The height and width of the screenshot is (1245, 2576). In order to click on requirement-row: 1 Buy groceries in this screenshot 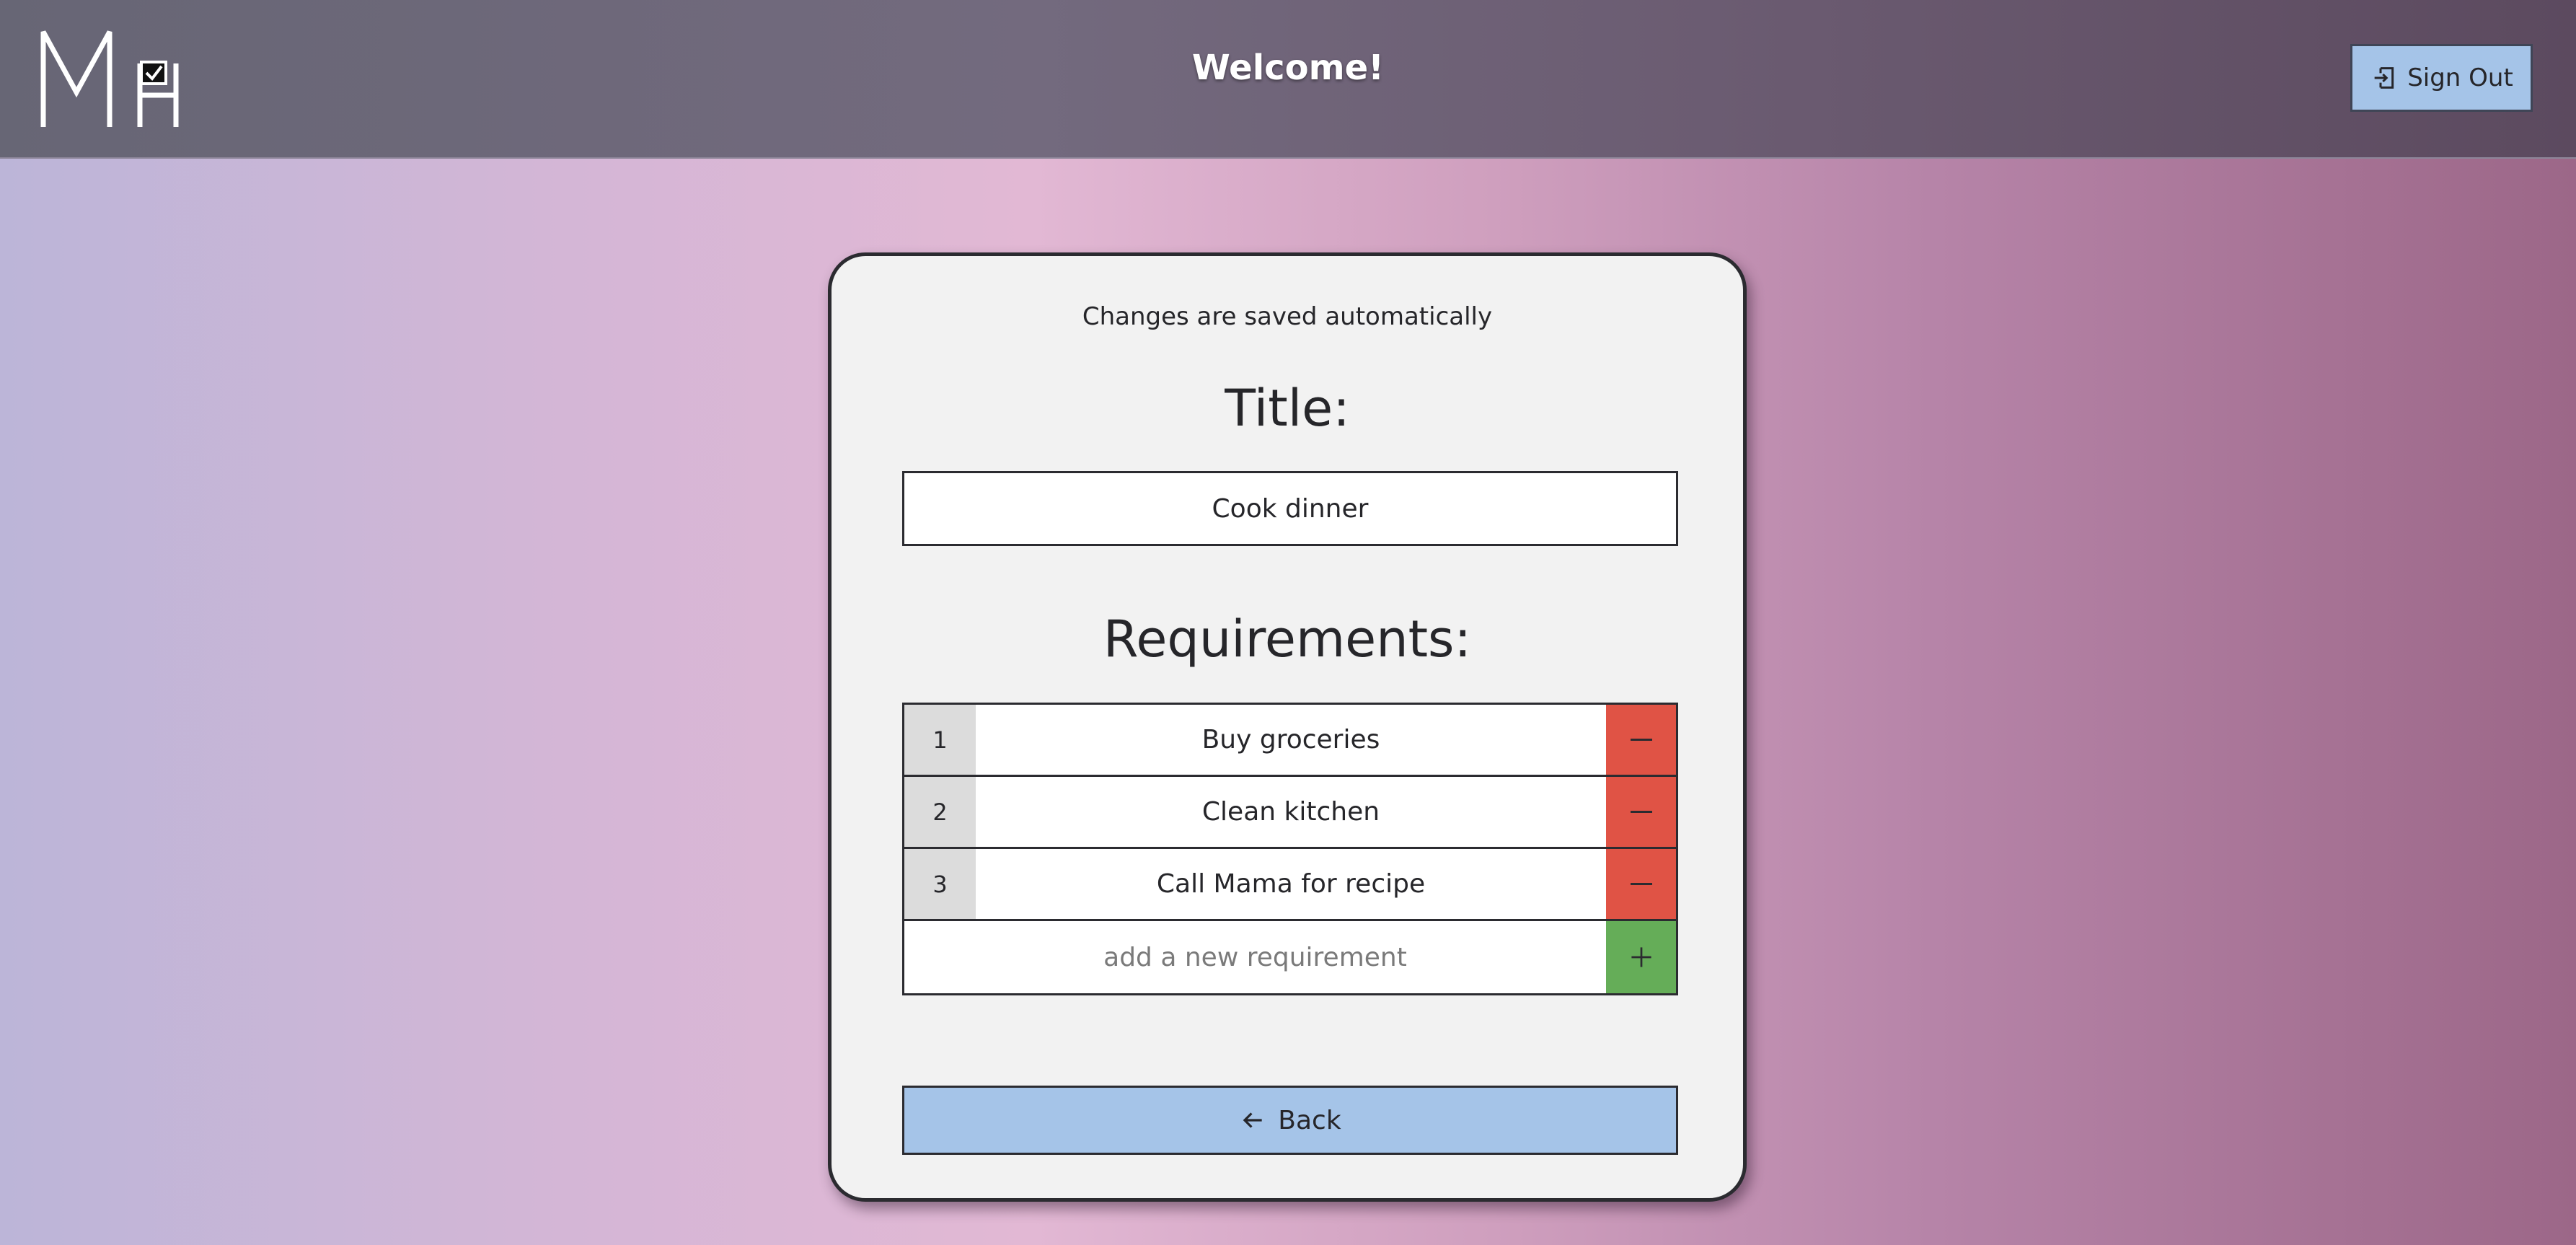, I will do `click(1290, 741)`.